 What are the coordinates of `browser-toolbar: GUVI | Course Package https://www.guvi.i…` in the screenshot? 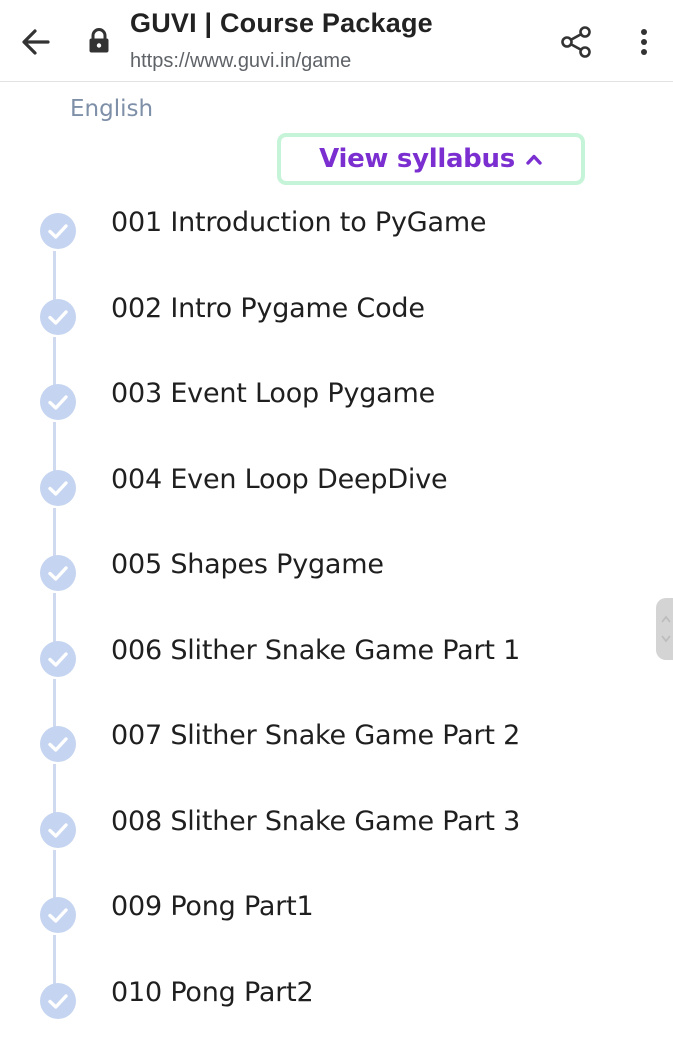 It's located at (336, 41).